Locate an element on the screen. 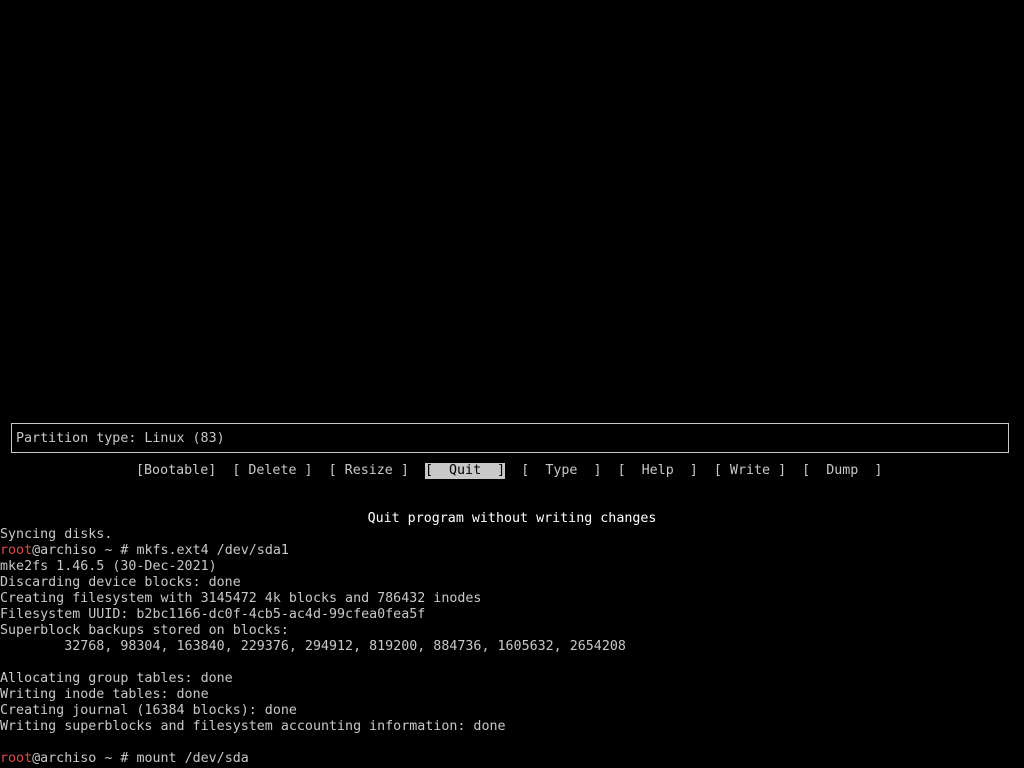 The height and width of the screenshot is (768, 1024). menu-delete-button: [ Delete ] is located at coordinates (272, 471).